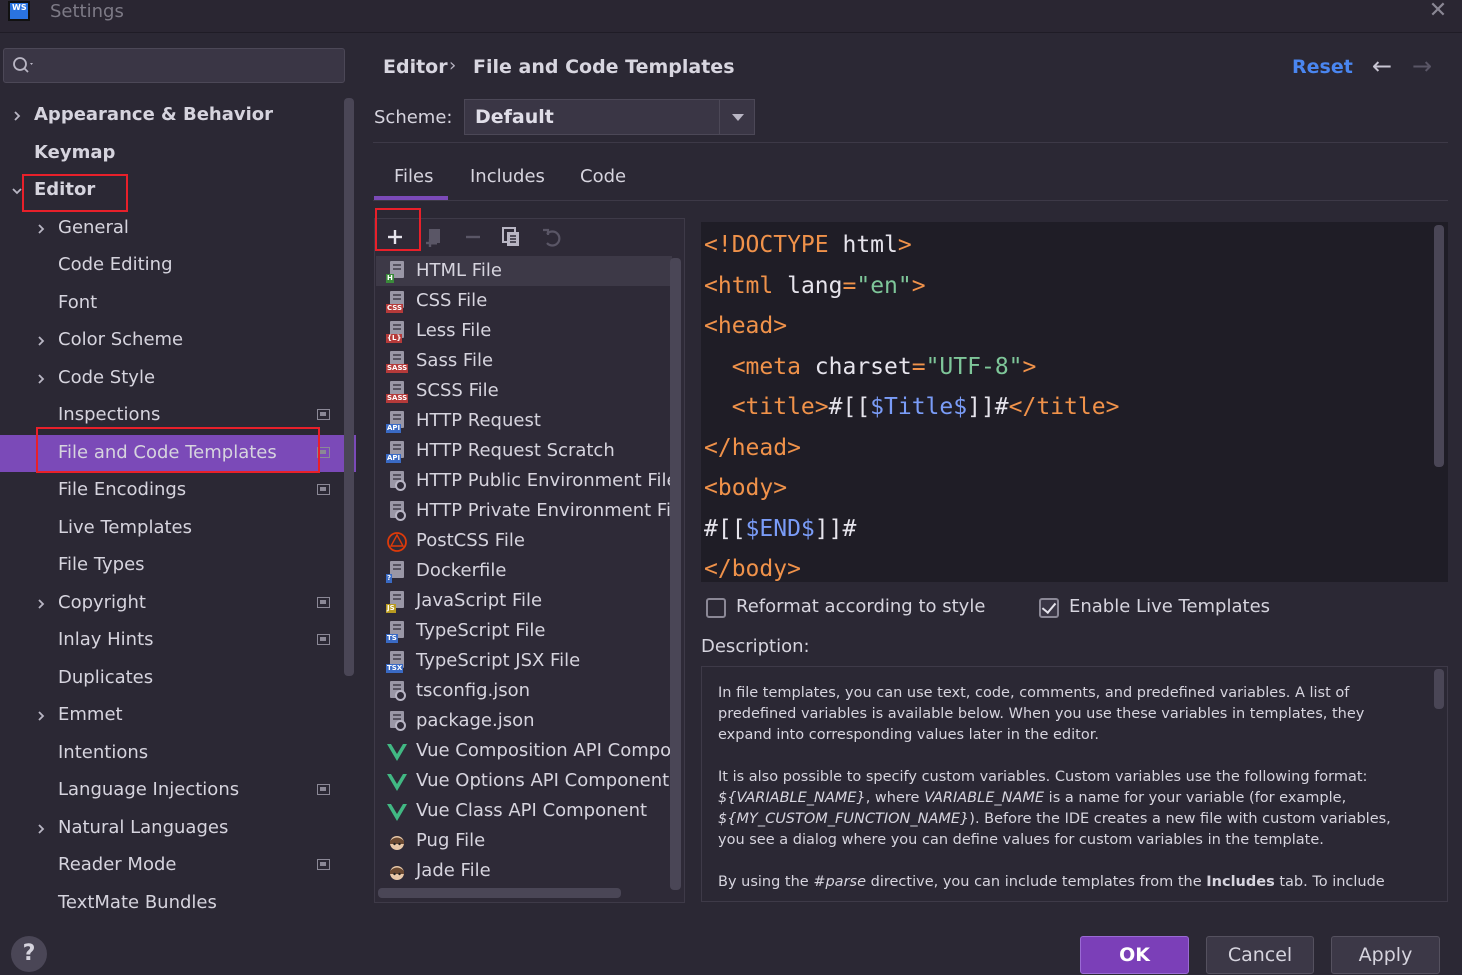 The width and height of the screenshot is (1462, 975). I want to click on template-list-item: Pug File, so click(524, 841).